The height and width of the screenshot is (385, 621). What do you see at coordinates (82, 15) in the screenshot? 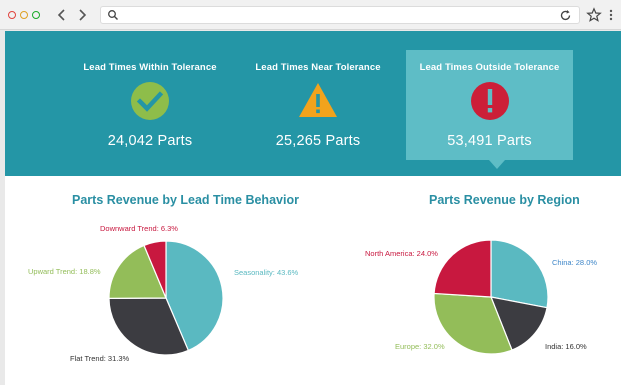
I see `forward-icon` at bounding box center [82, 15].